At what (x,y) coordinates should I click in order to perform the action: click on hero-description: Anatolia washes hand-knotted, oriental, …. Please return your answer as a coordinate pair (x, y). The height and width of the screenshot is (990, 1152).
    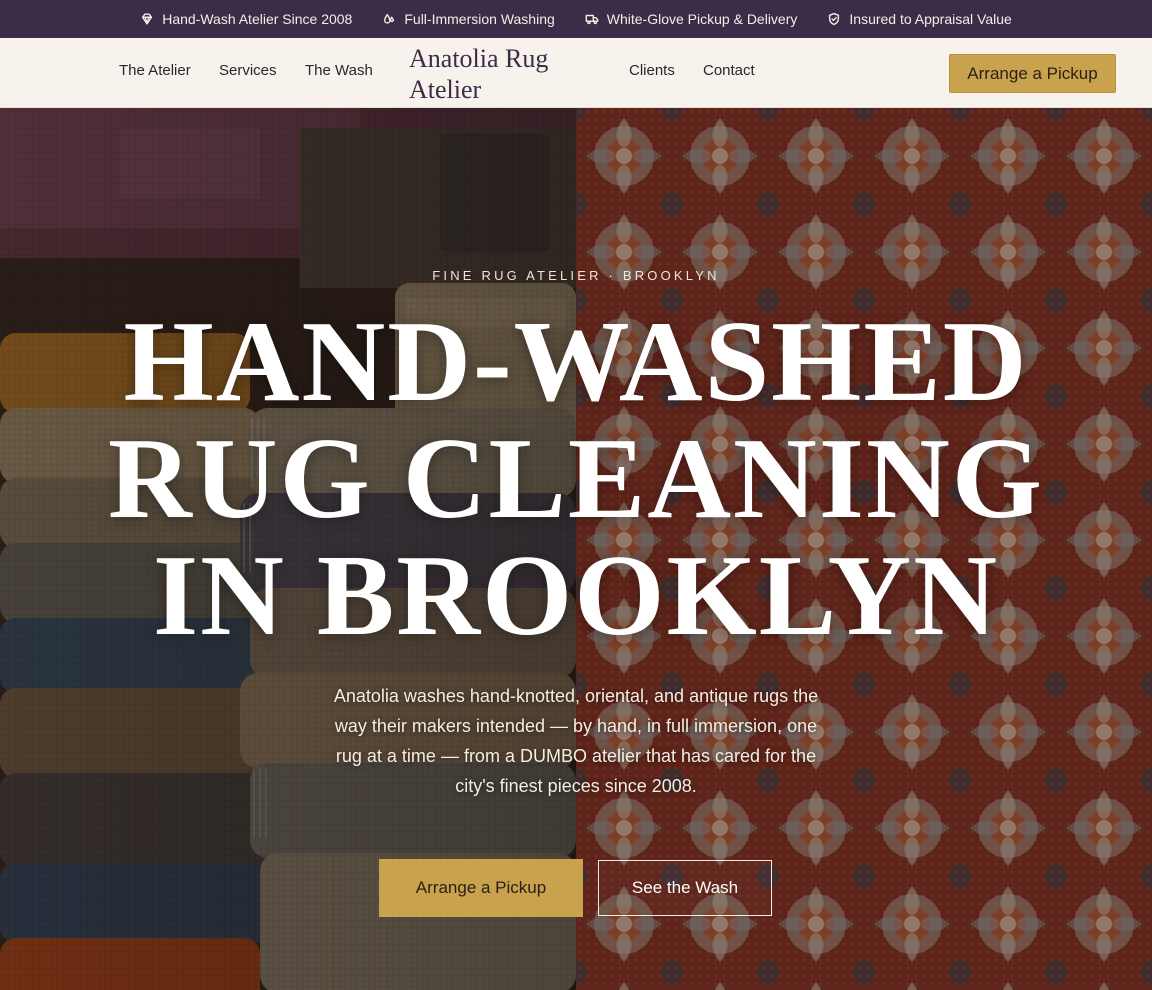
    Looking at the image, I should click on (576, 741).